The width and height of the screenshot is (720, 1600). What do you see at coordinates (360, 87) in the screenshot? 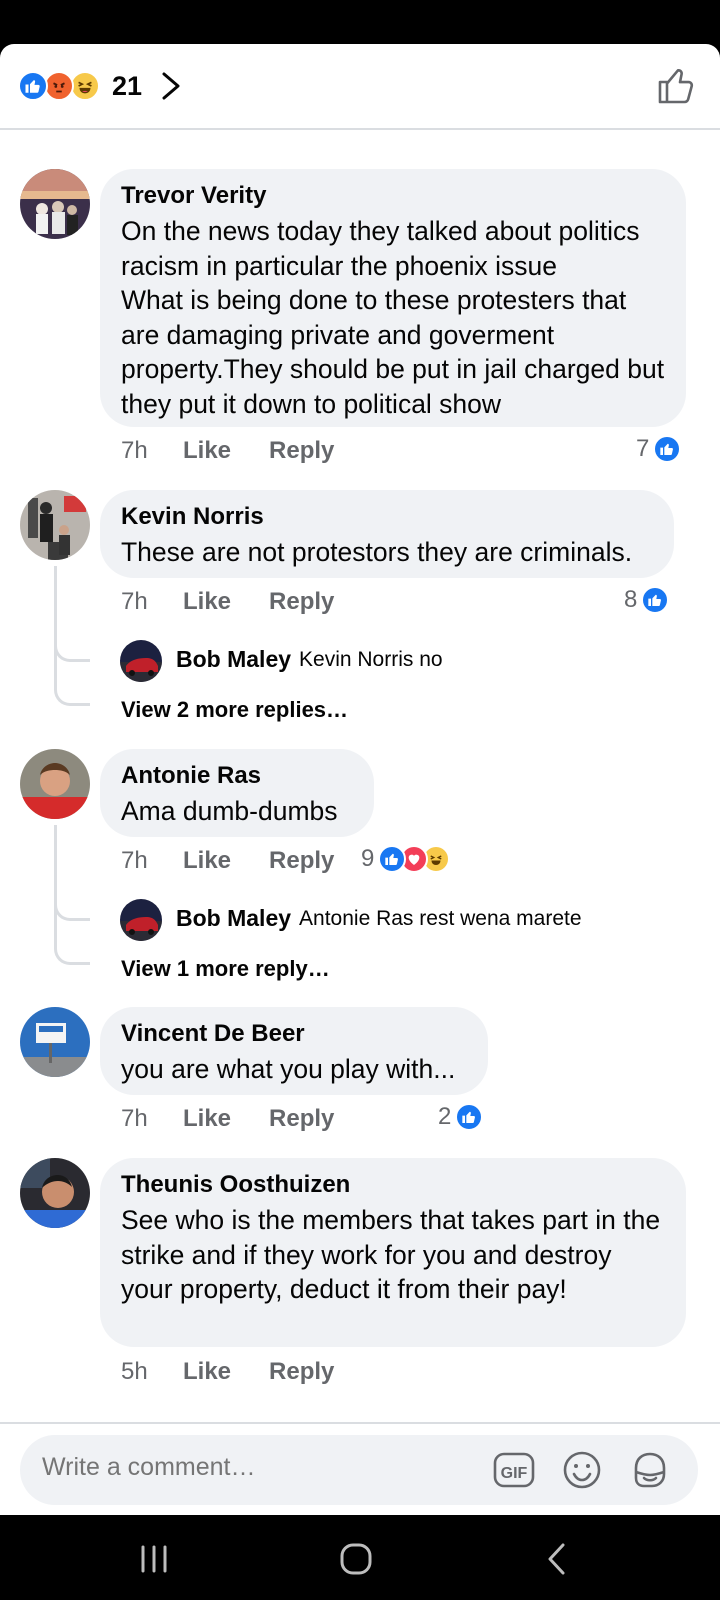
I see `reactions-header: 21` at bounding box center [360, 87].